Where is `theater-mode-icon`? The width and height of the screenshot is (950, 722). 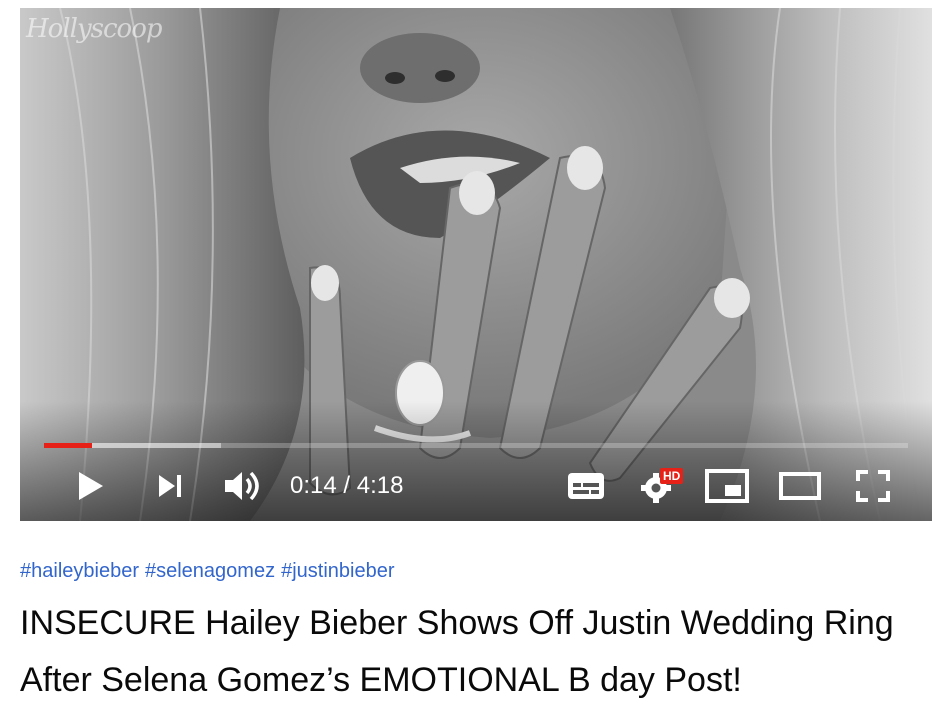 theater-mode-icon is located at coordinates (800, 486).